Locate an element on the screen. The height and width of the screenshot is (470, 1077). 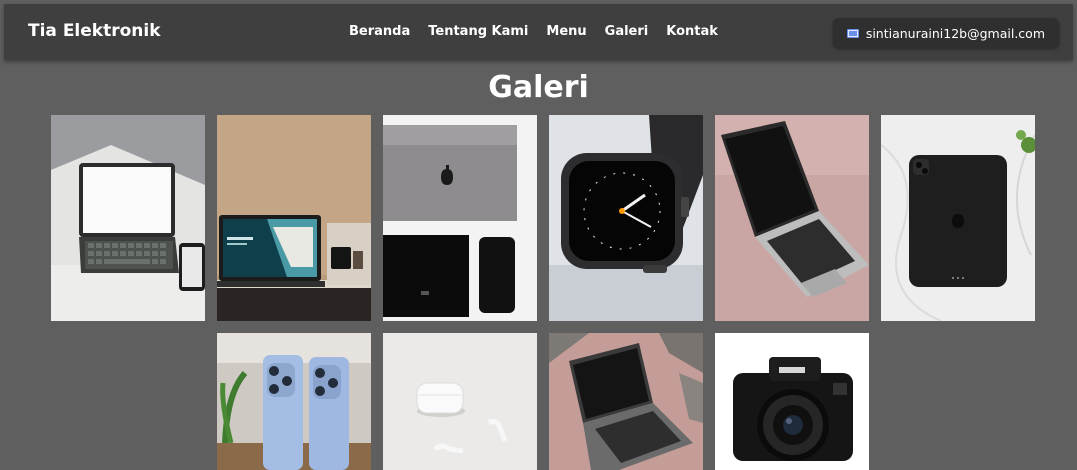
gallery-item-iphone is located at coordinates (294, 401).